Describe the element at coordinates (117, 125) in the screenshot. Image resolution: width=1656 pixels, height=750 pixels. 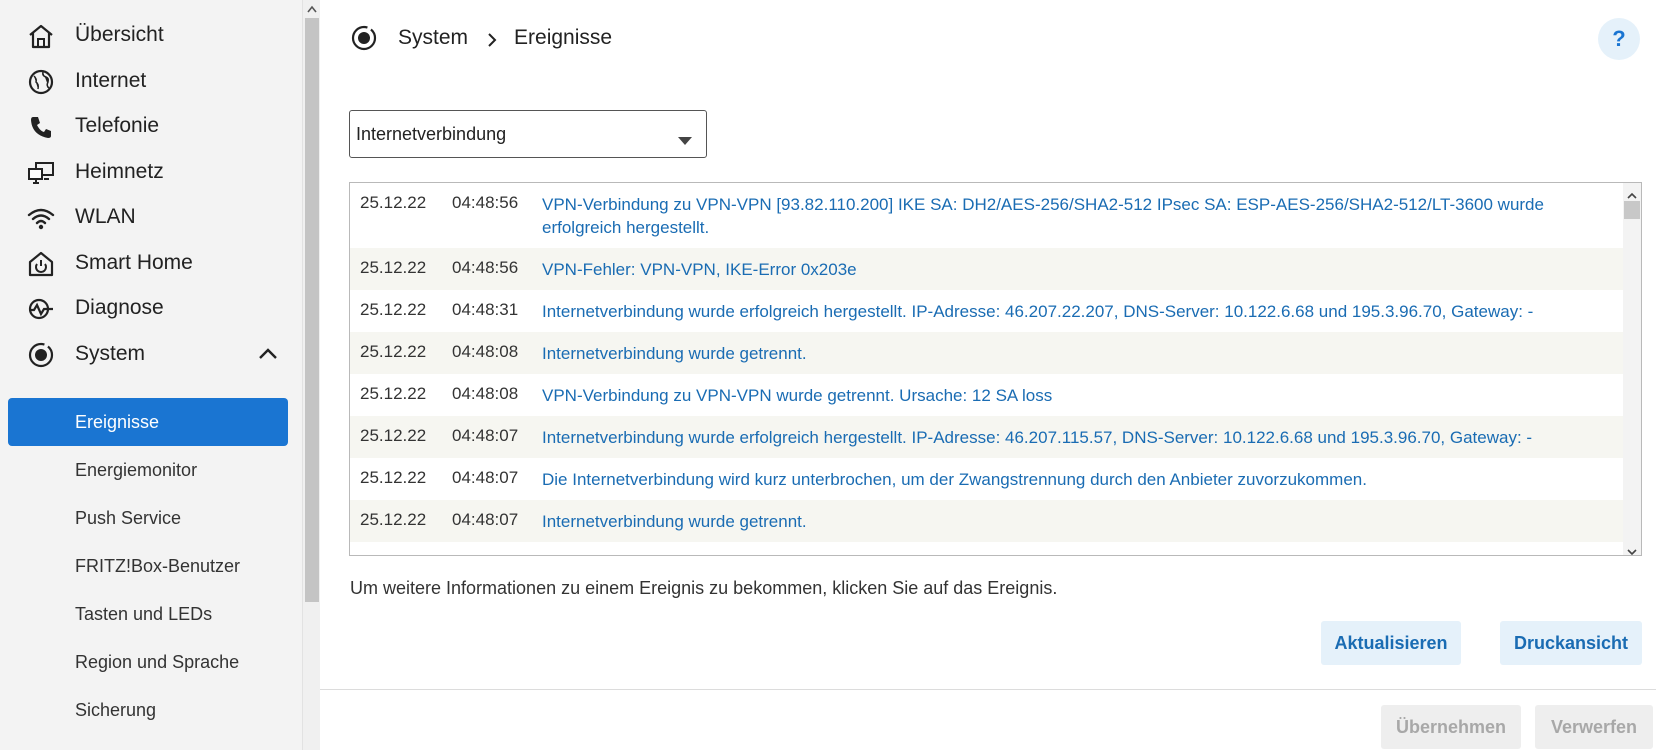
I see `sidebar-item-label: Telefonie` at that location.